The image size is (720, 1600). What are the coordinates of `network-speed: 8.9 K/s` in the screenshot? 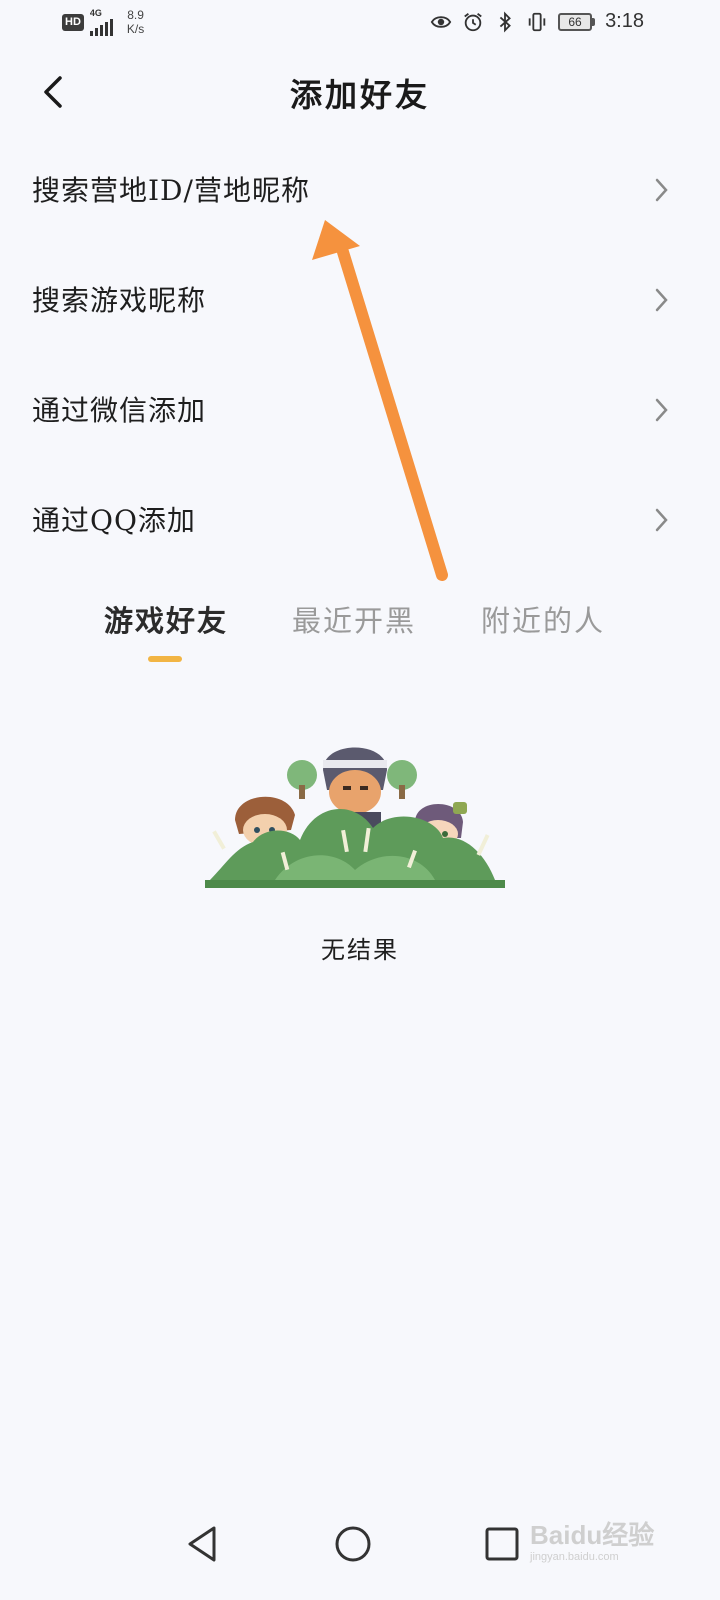 It's located at (135, 22).